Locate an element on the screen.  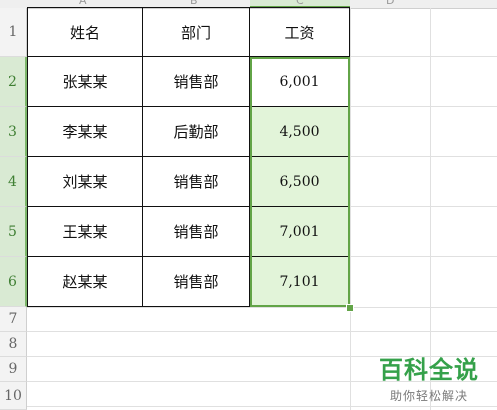
row-header-8: 8 is located at coordinates (13, 344).